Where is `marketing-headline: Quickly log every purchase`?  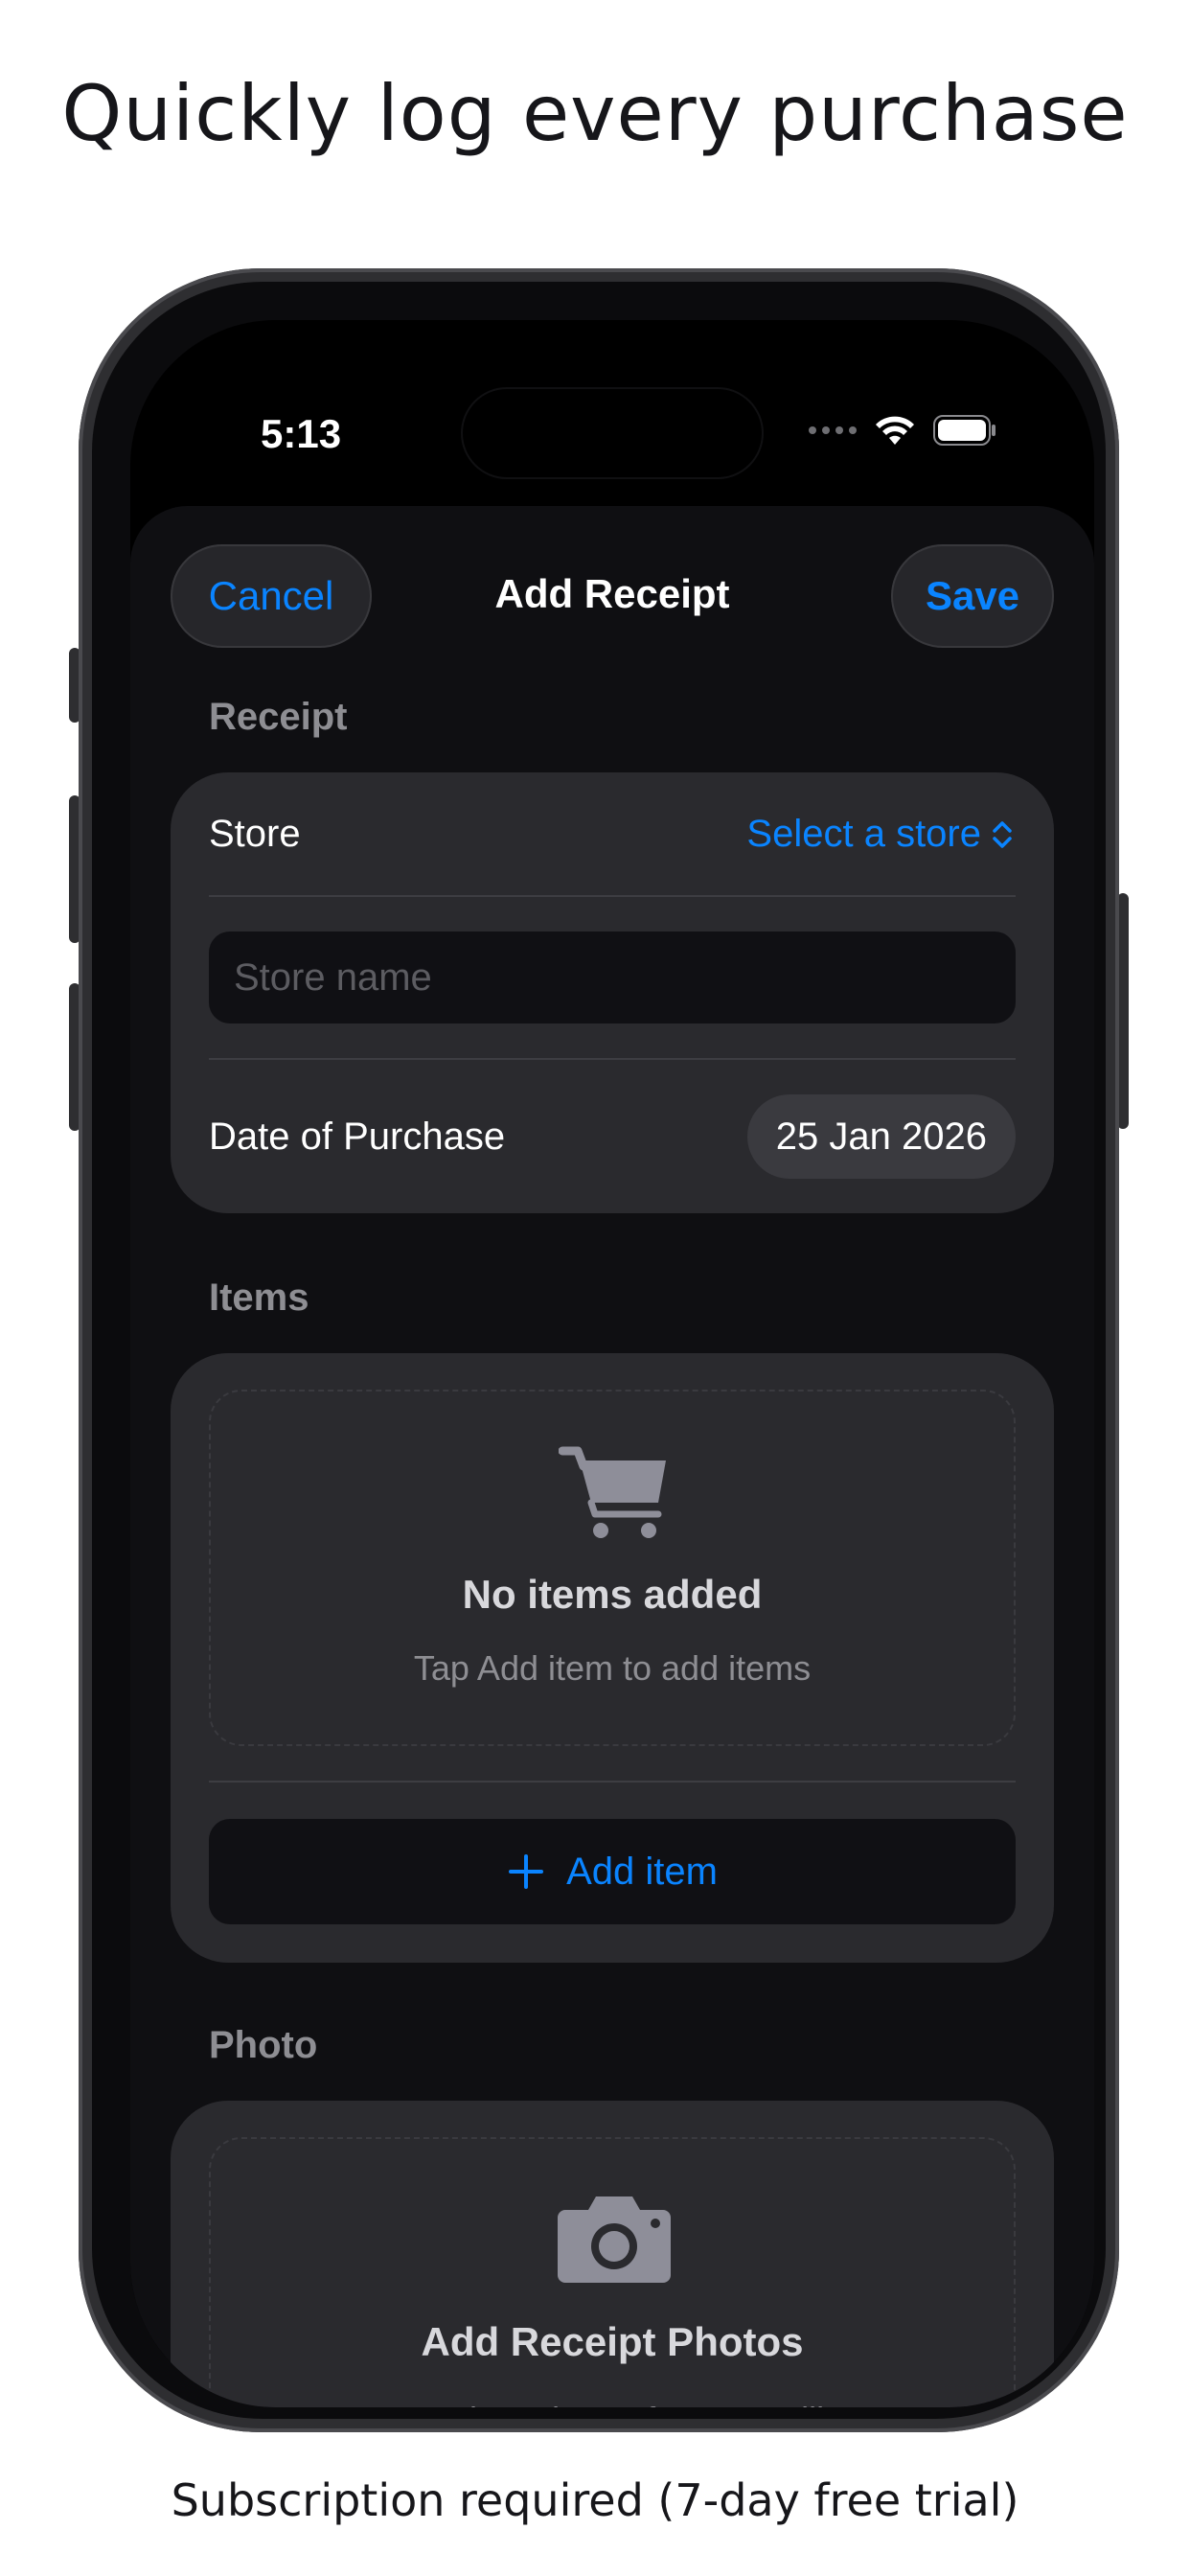 marketing-headline: Quickly log every purchase is located at coordinates (595, 114).